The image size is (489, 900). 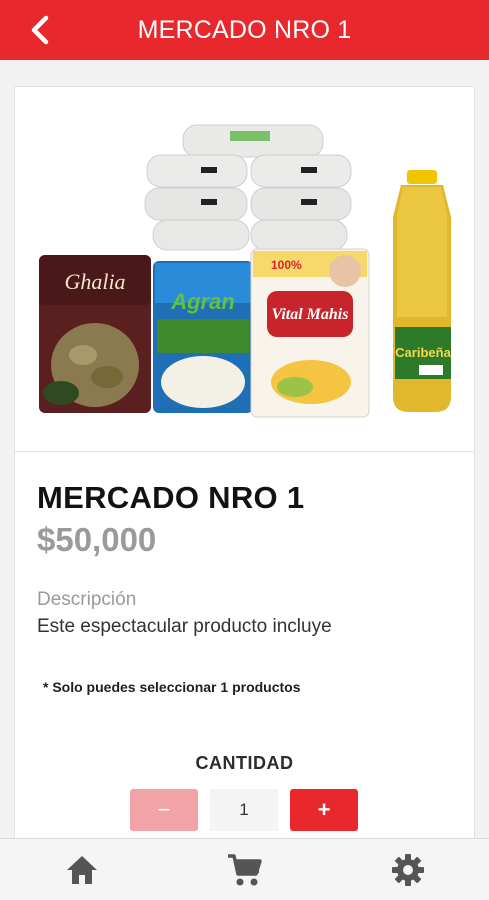 I want to click on description-label: Descripción, so click(x=87, y=599).